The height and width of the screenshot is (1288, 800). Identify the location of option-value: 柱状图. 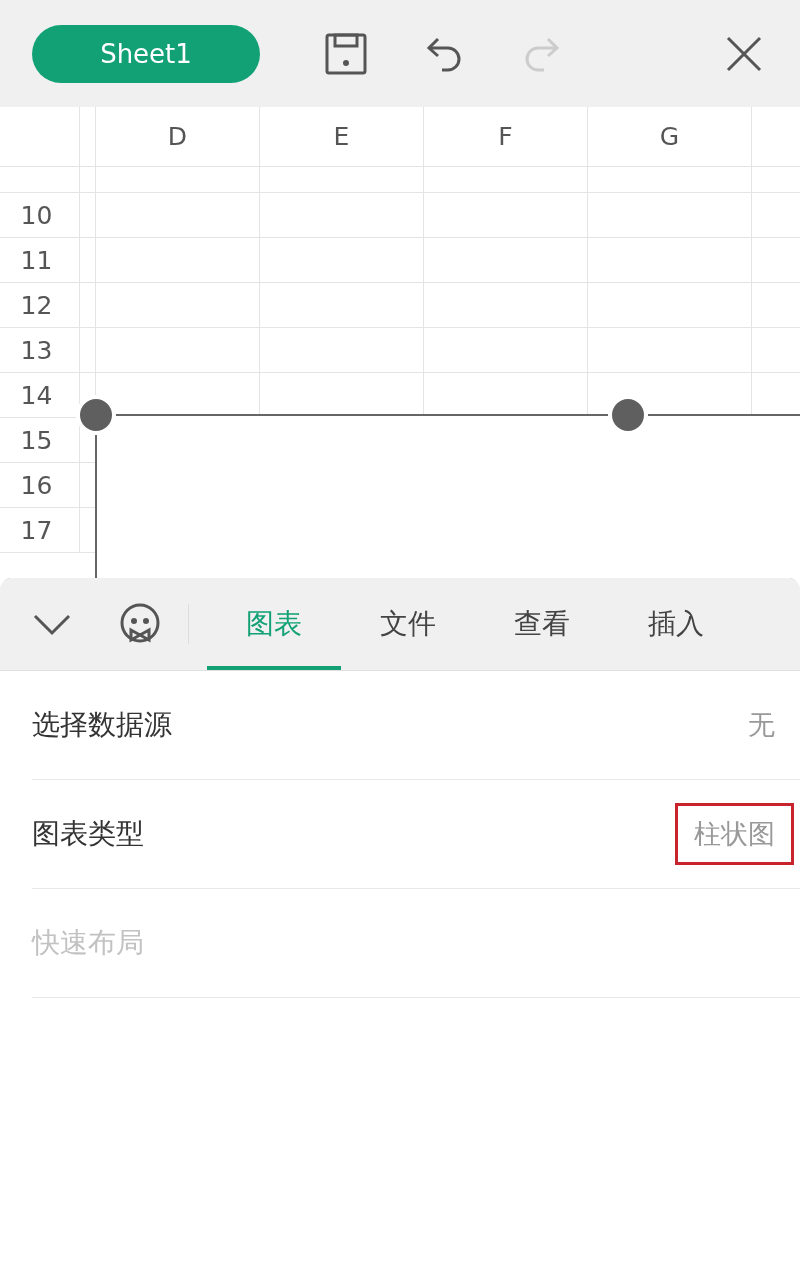
(734, 834).